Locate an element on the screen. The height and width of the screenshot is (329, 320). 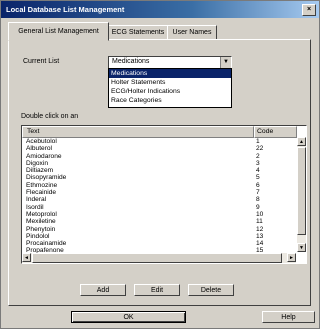
table-row: Ethmozine 6 is located at coordinates (159, 185).